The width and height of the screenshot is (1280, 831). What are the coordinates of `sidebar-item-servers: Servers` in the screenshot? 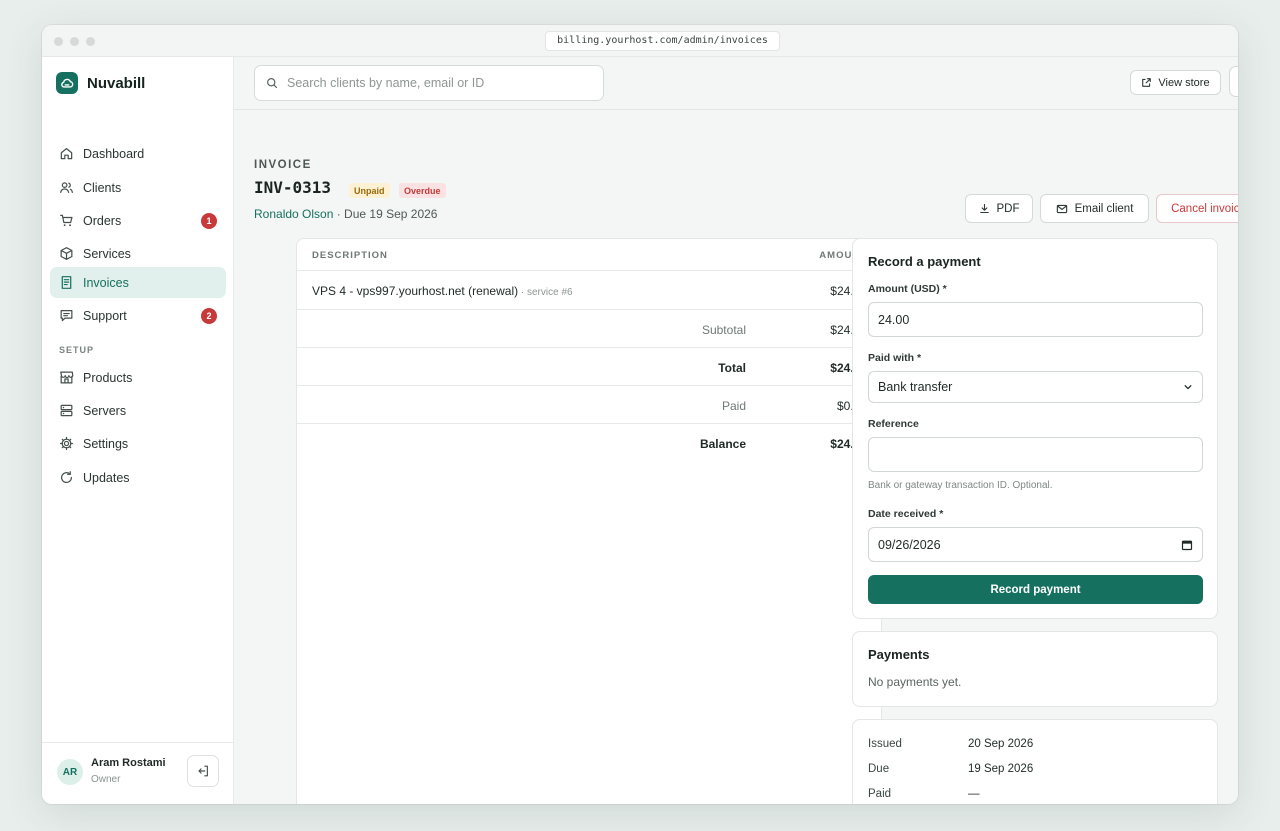 It's located at (138, 410).